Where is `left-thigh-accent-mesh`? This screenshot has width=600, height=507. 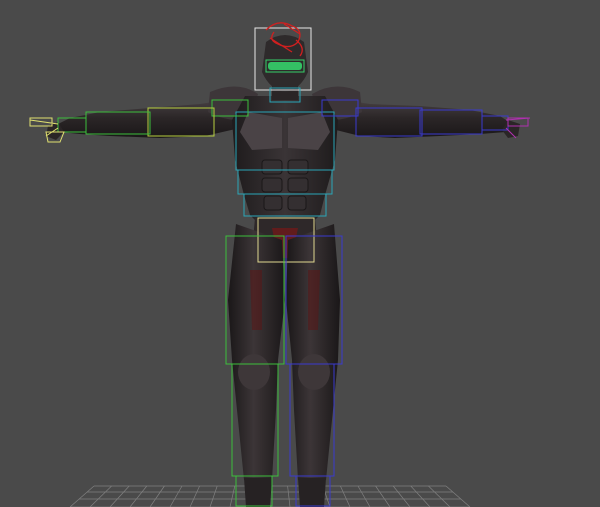
left-thigh-accent-mesh is located at coordinates (256, 300).